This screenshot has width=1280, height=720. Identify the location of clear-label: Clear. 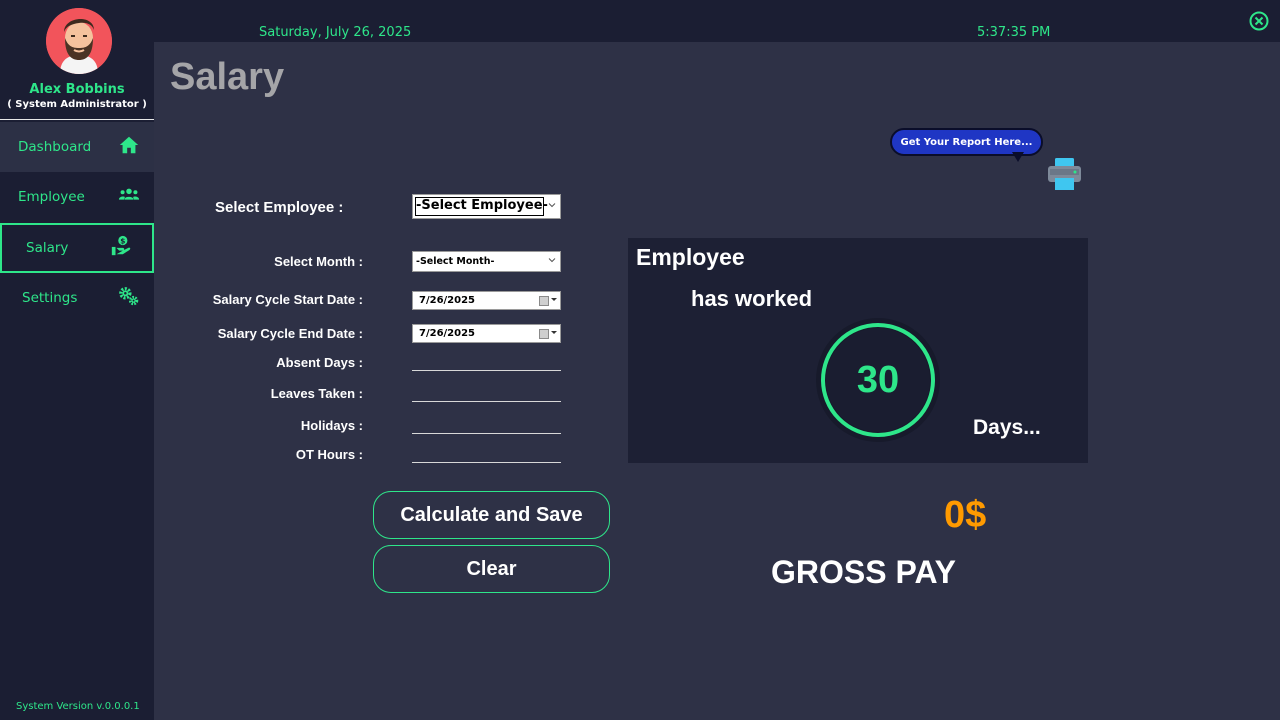
(491, 568).